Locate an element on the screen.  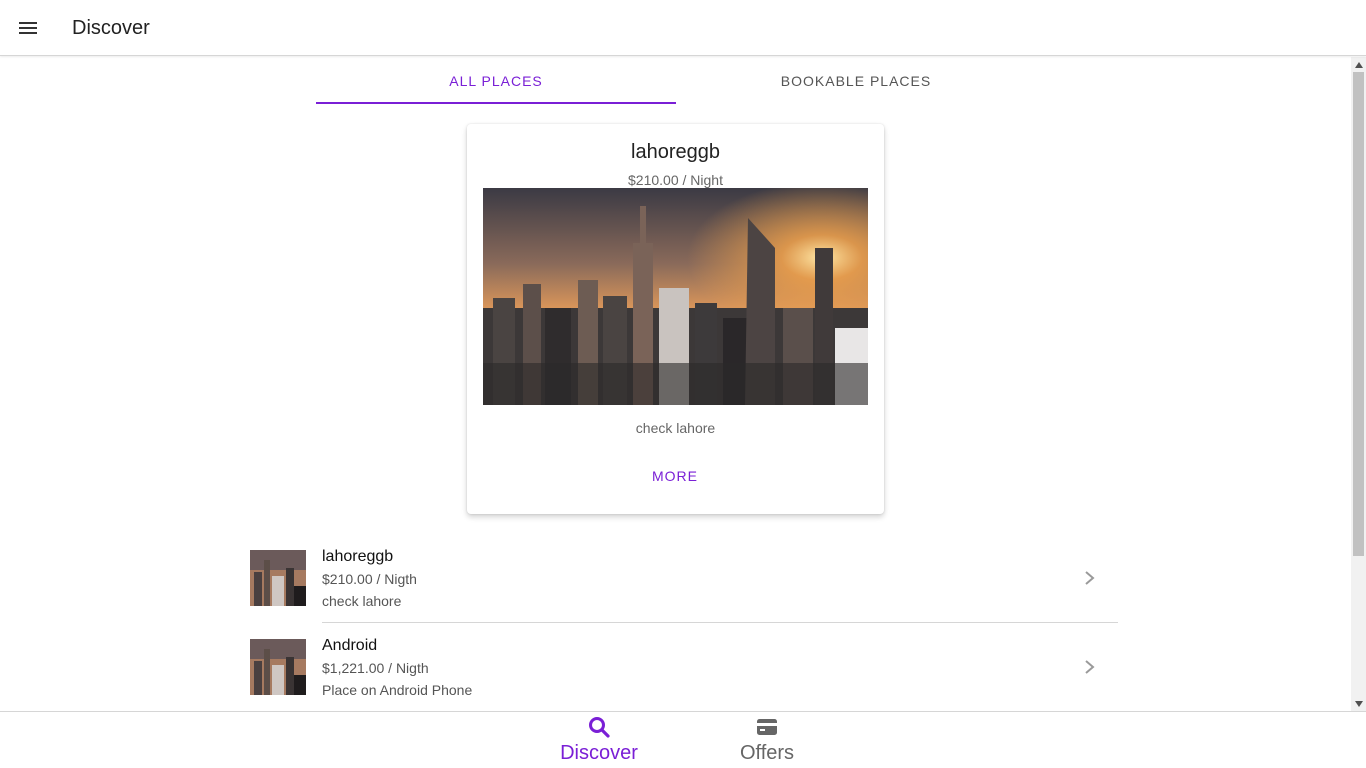
scrollbar-thumb is located at coordinates (1358, 314).